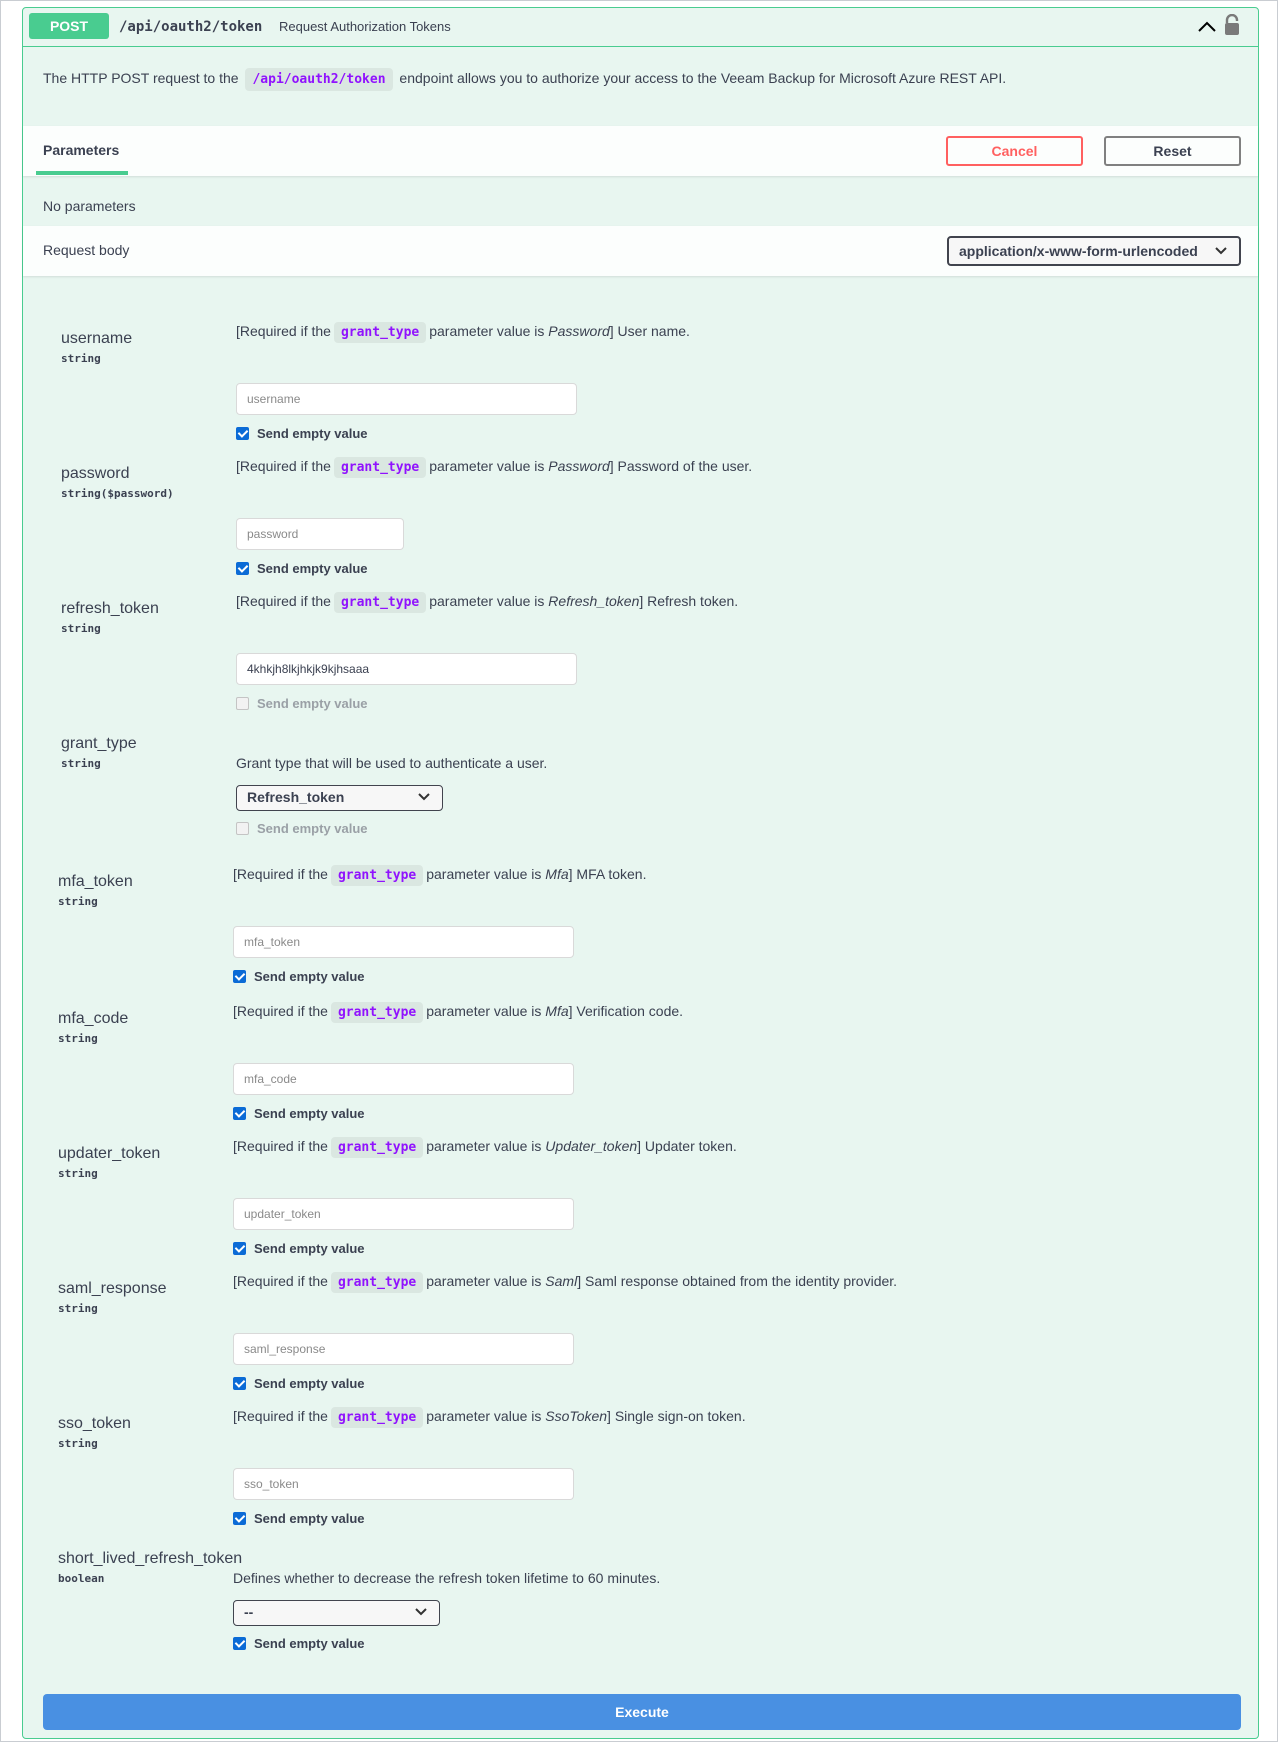 The image size is (1278, 1742). Describe the element at coordinates (89, 206) in the screenshot. I see `no-parameters-text: No parameters` at that location.